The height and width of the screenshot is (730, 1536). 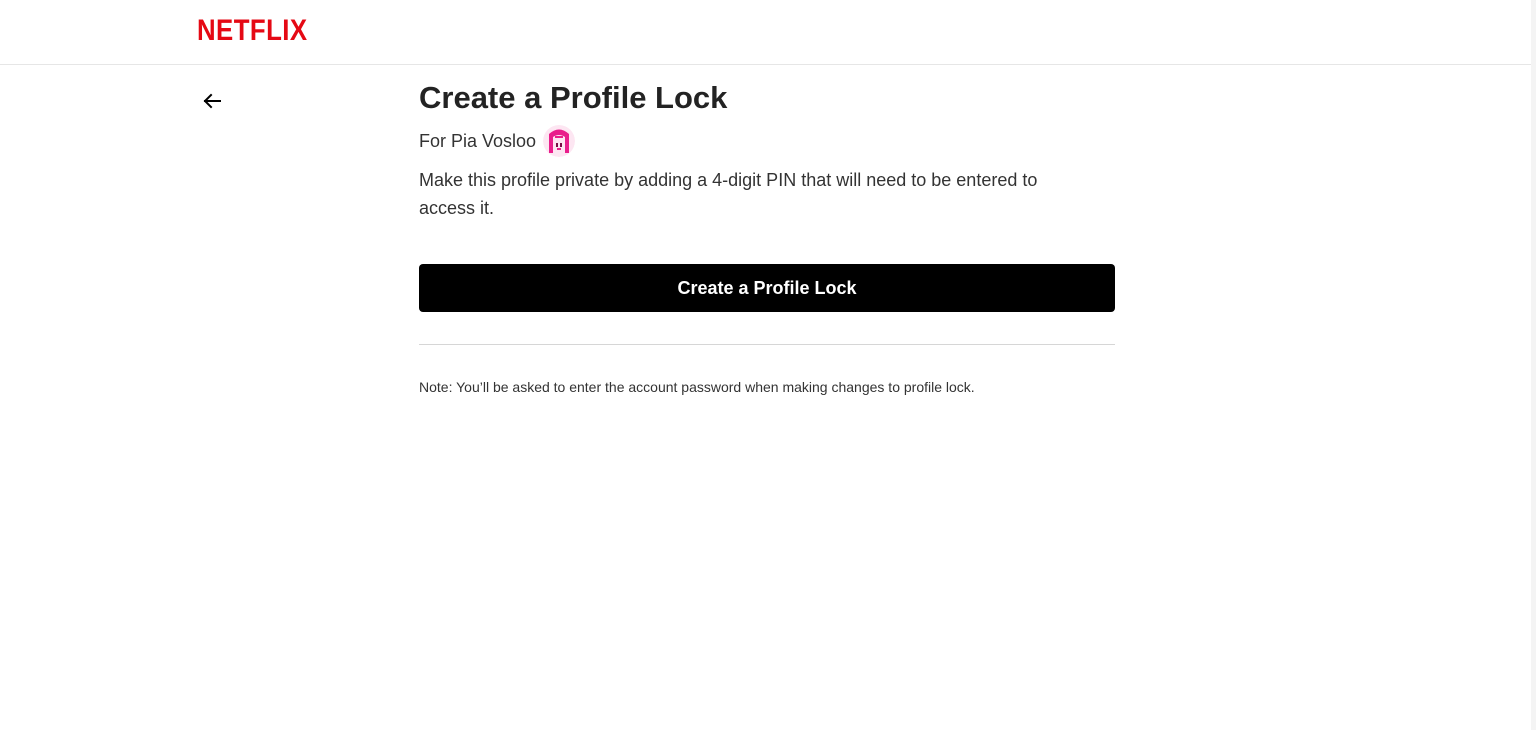 I want to click on arrow-left-icon, so click(x=212, y=101).